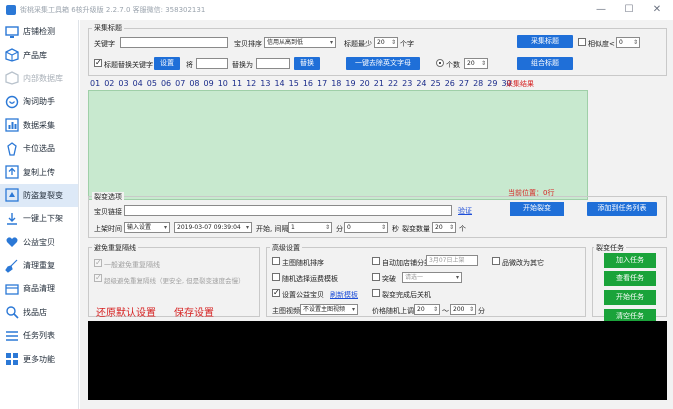  I want to click on sidebar-item-label: 找品店, so click(35, 312).